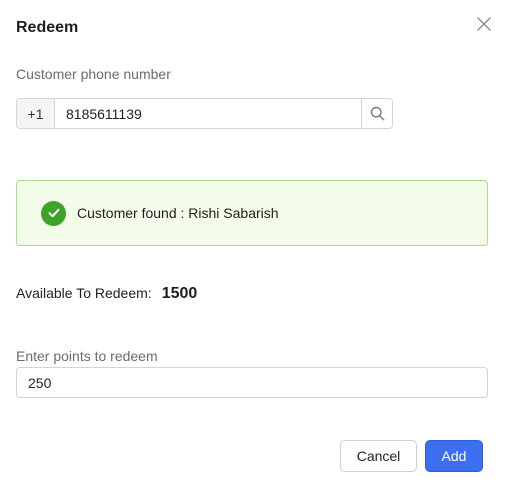 Image resolution: width=509 pixels, height=483 pixels. I want to click on search-button, so click(376, 113).